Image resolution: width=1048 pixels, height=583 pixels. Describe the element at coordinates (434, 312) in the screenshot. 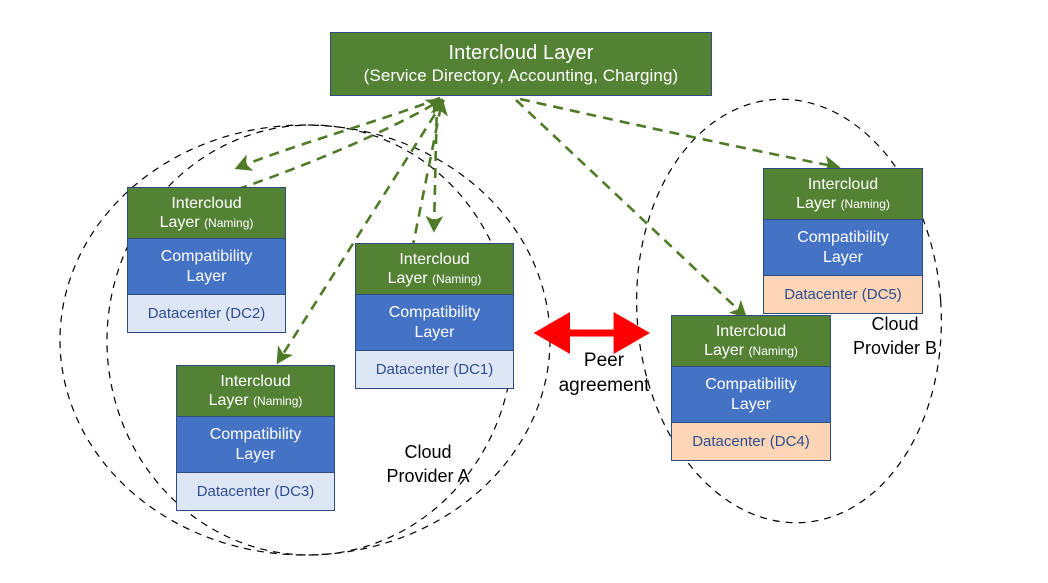

I see `stack-dc1-compat-line1: Compatibility` at that location.